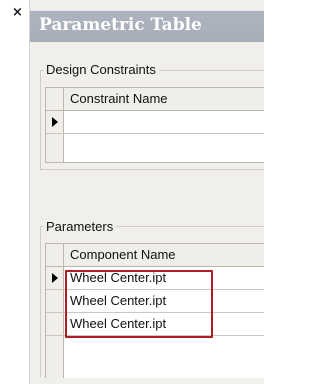  Describe the element at coordinates (123, 254) in the screenshot. I see `column-header-component-name: Component Name` at that location.